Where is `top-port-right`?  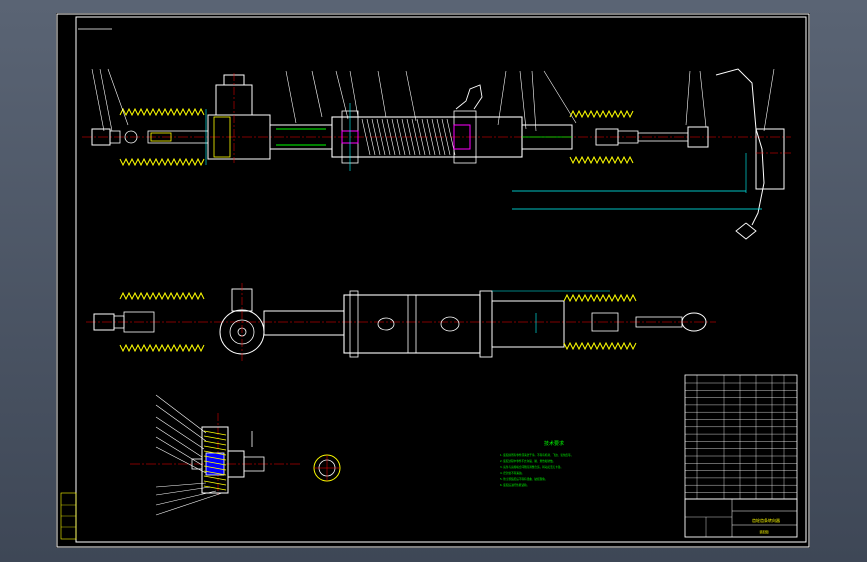
top-port-right is located at coordinates (450, 324).